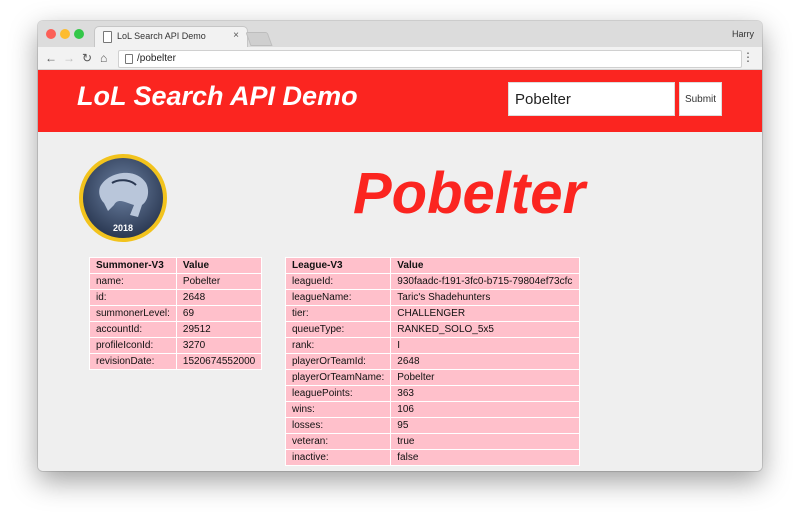  What do you see at coordinates (748, 57) in the screenshot?
I see `menu-icon: ⋮` at bounding box center [748, 57].